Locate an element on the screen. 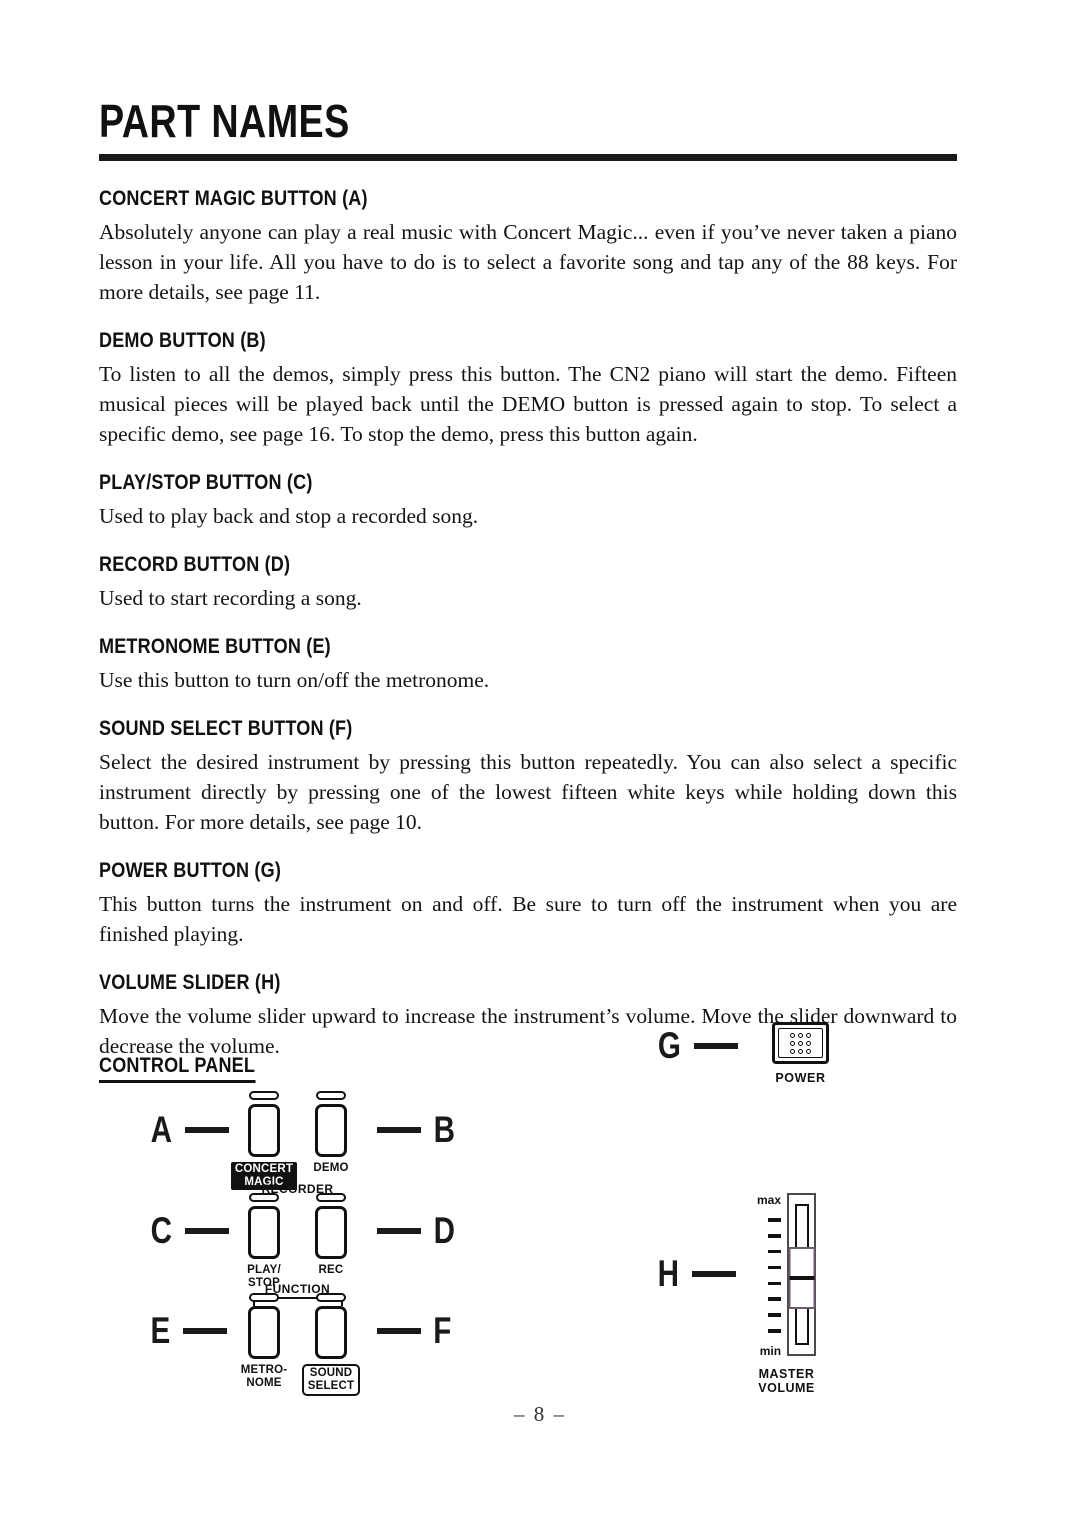 This screenshot has width=1080, height=1525. callout-d: D is located at coordinates (417, 1230).